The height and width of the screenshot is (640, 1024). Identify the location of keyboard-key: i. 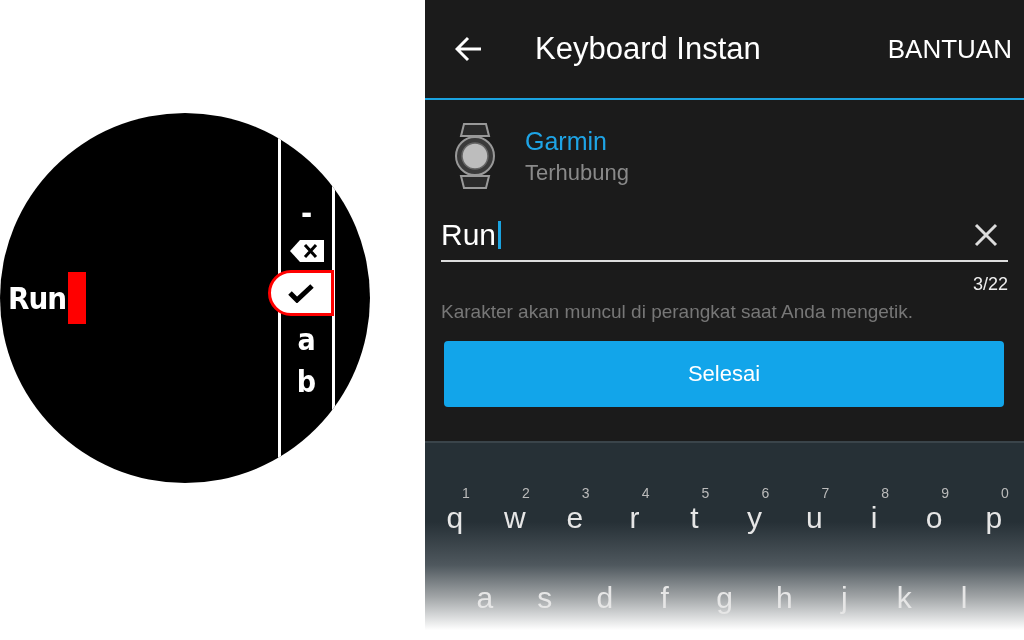
(874, 518).